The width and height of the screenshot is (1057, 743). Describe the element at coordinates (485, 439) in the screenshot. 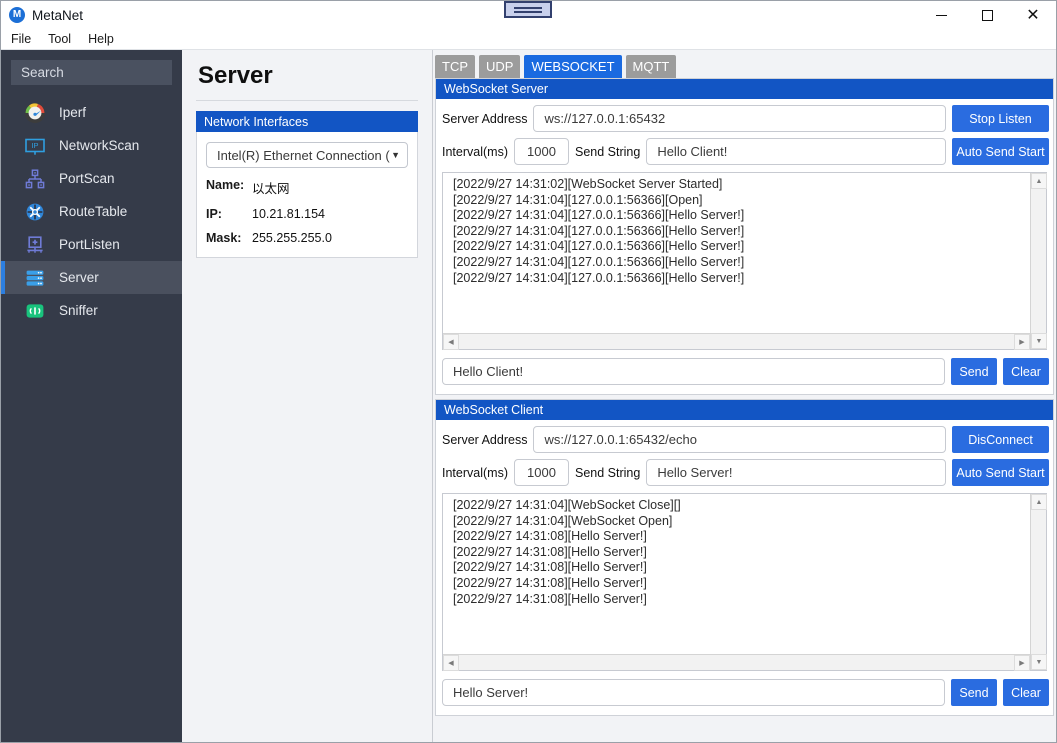

I see `client-address-label: Server Address` at that location.